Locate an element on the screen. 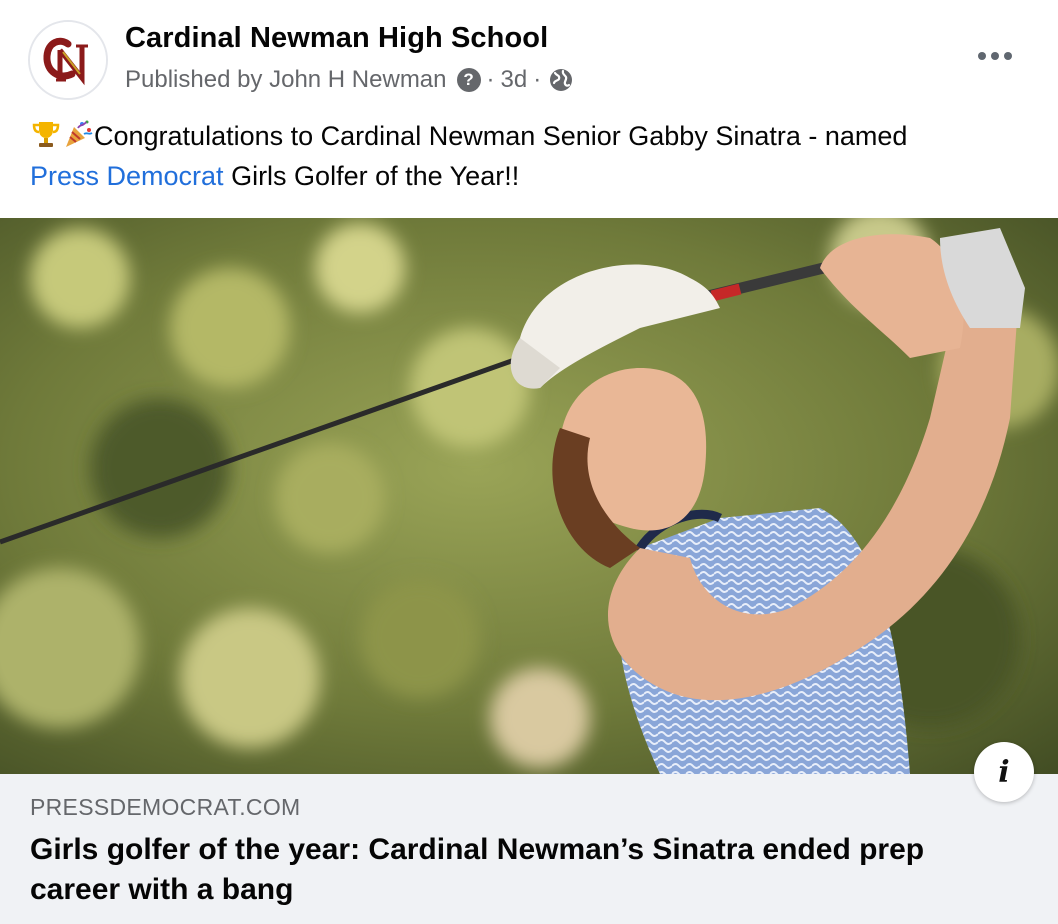  link-domain: PRESSDEMOCRAT.COM is located at coordinates (165, 807).